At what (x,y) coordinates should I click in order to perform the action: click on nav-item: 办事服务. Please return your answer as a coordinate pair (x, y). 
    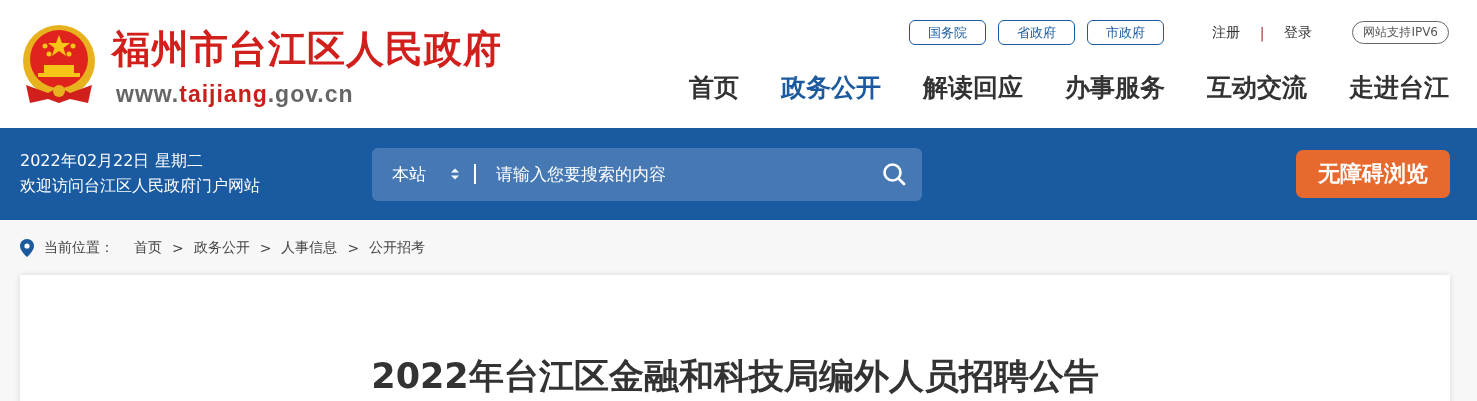
    Looking at the image, I should click on (1115, 87).